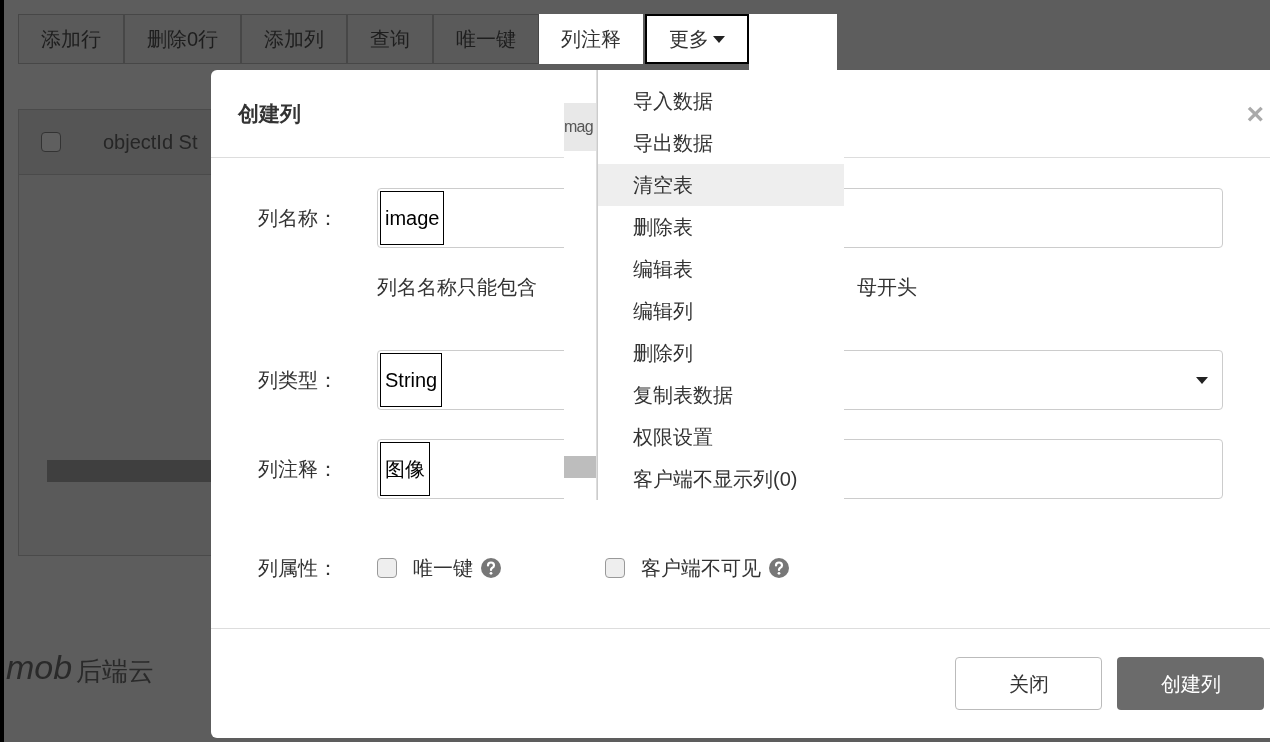  Describe the element at coordinates (298, 568) in the screenshot. I see `field-label: 列属性：` at that location.